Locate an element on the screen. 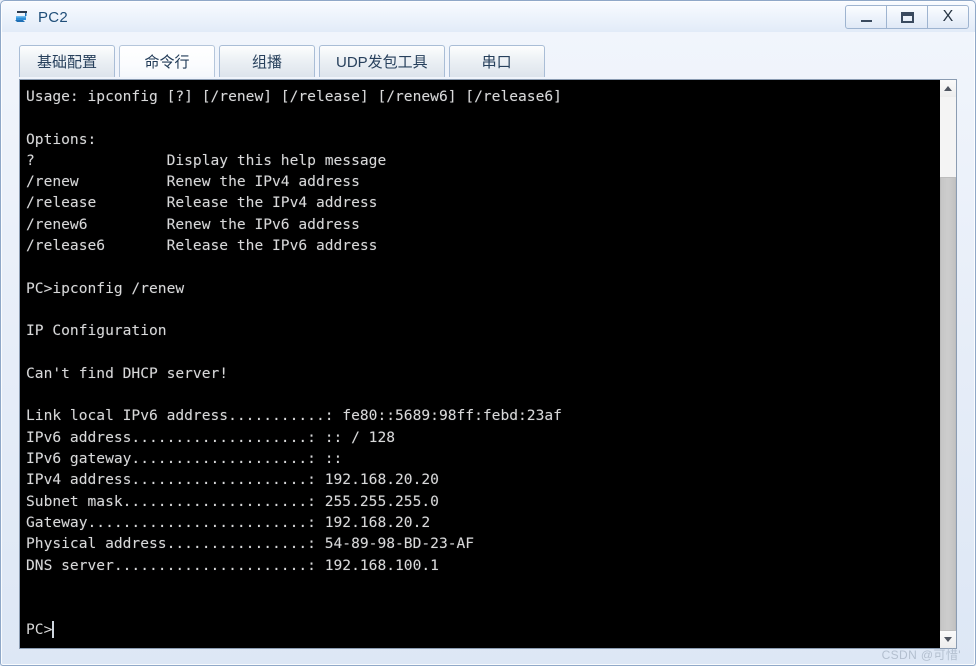  tab-label: 命令行 is located at coordinates (167, 62).